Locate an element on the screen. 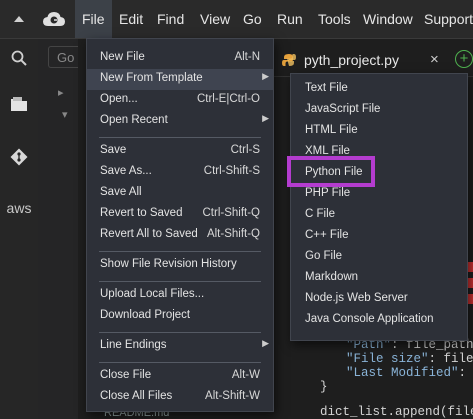  tree-expand-icon: ▸ is located at coordinates (61, 92).